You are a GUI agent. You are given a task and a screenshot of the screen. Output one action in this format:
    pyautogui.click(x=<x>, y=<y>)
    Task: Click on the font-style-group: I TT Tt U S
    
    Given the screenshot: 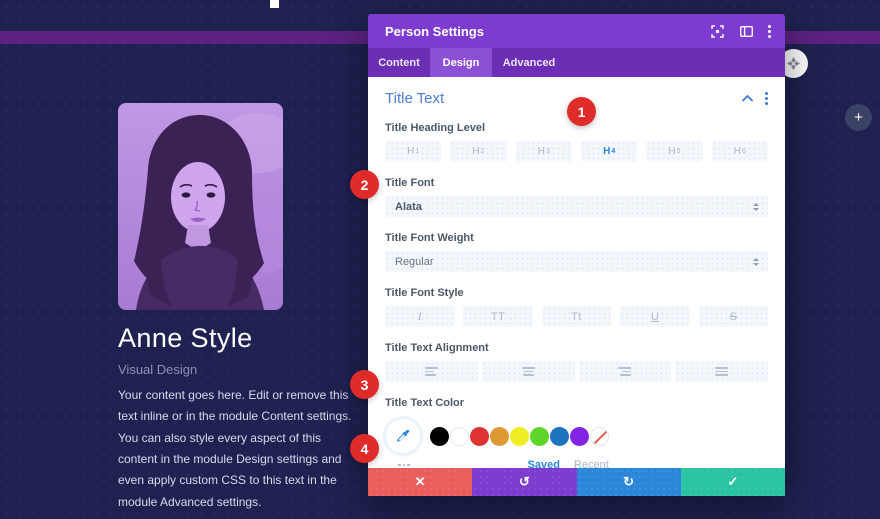 What is the action you would take?
    pyautogui.click(x=577, y=316)
    